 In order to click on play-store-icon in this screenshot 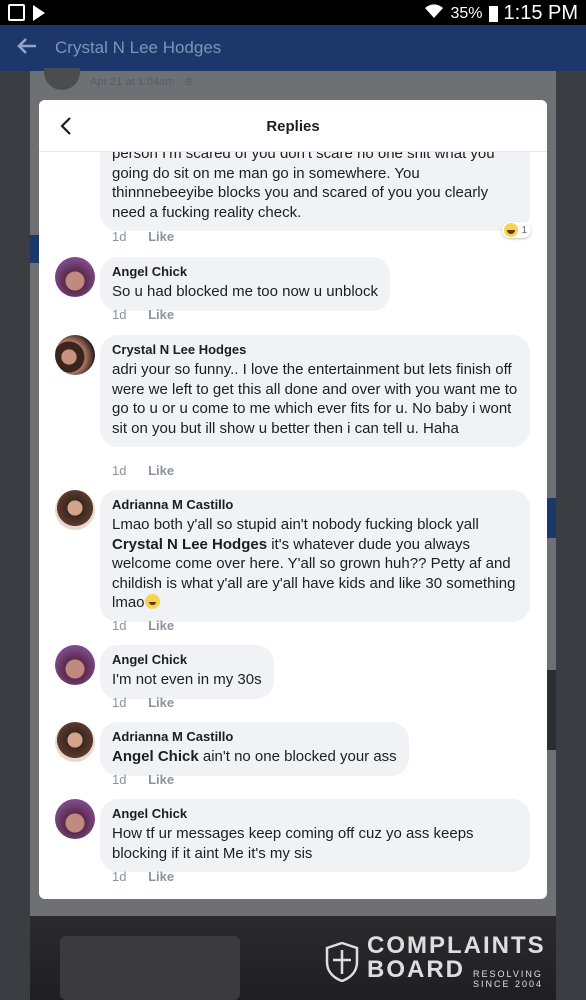, I will do `click(39, 13)`.